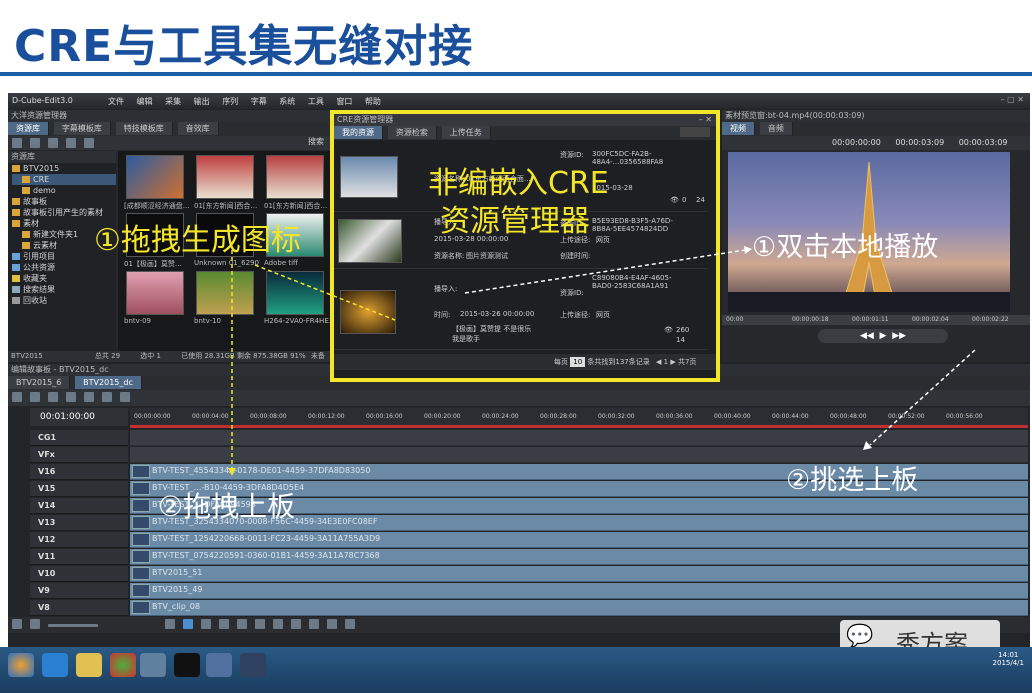 The width and height of the screenshot is (1032, 693). Describe the element at coordinates (21, 665) in the screenshot. I see `start-button-icon` at that location.